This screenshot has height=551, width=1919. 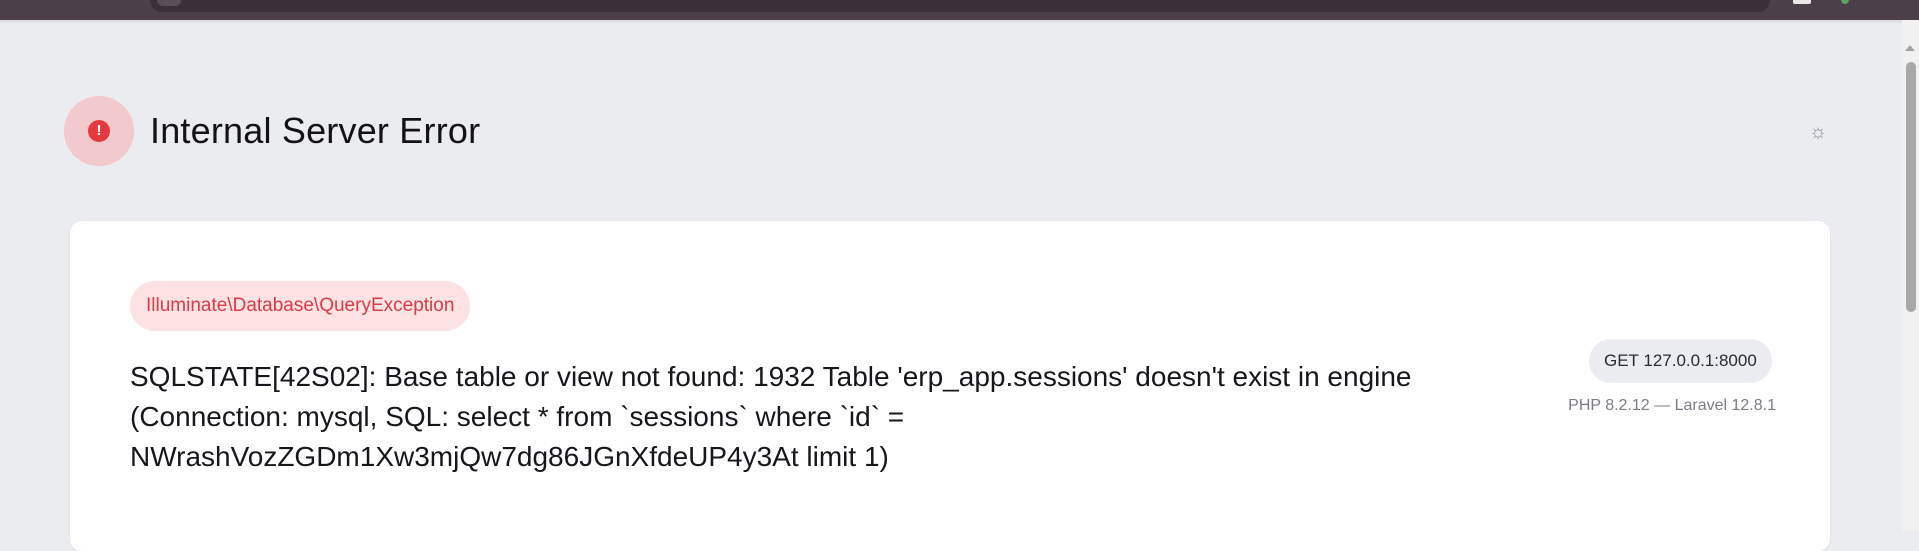 I want to click on page-header: ! Internal Server Error, so click(x=272, y=131).